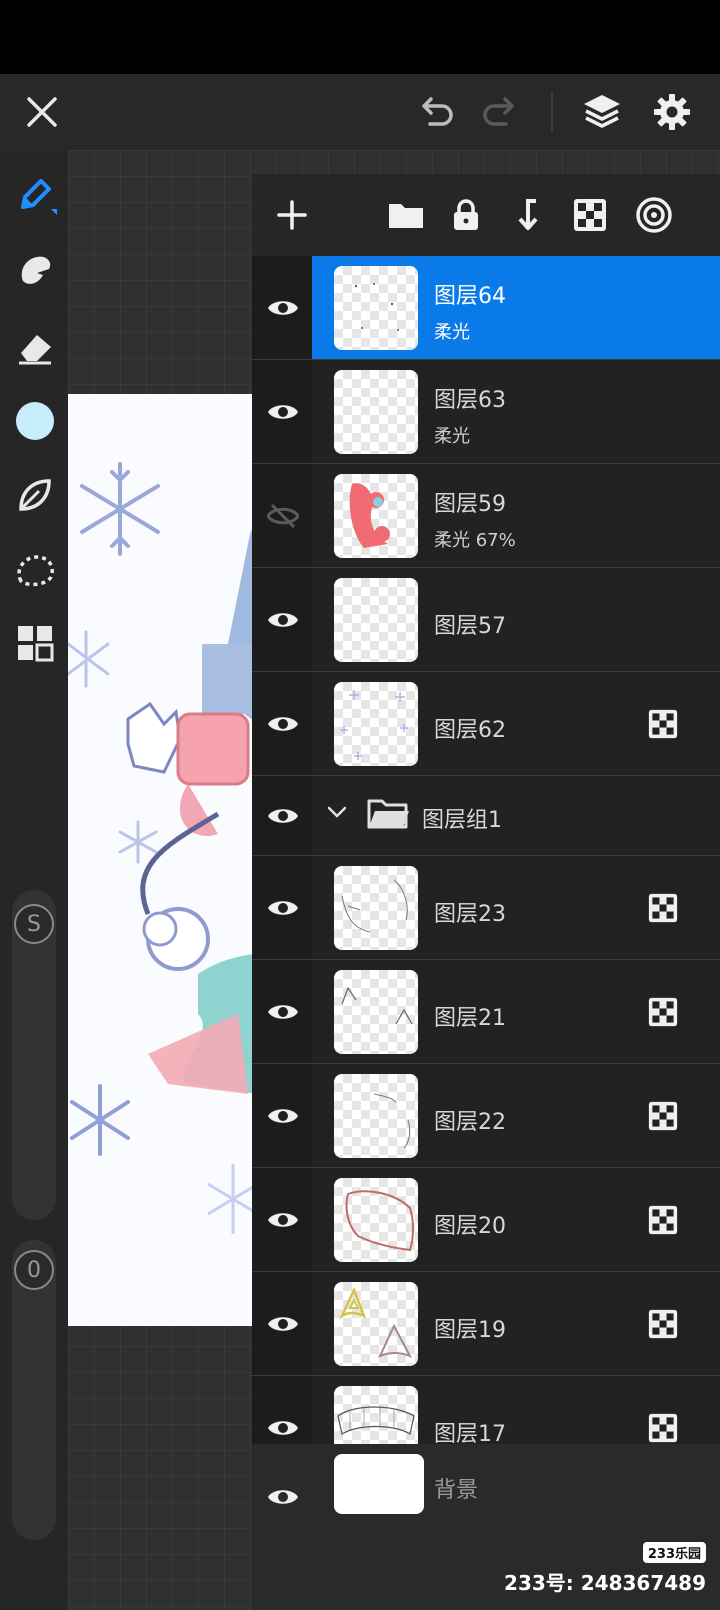 This screenshot has height=1610, width=720. What do you see at coordinates (360, 112) in the screenshot?
I see `top-toolbar` at bounding box center [360, 112].